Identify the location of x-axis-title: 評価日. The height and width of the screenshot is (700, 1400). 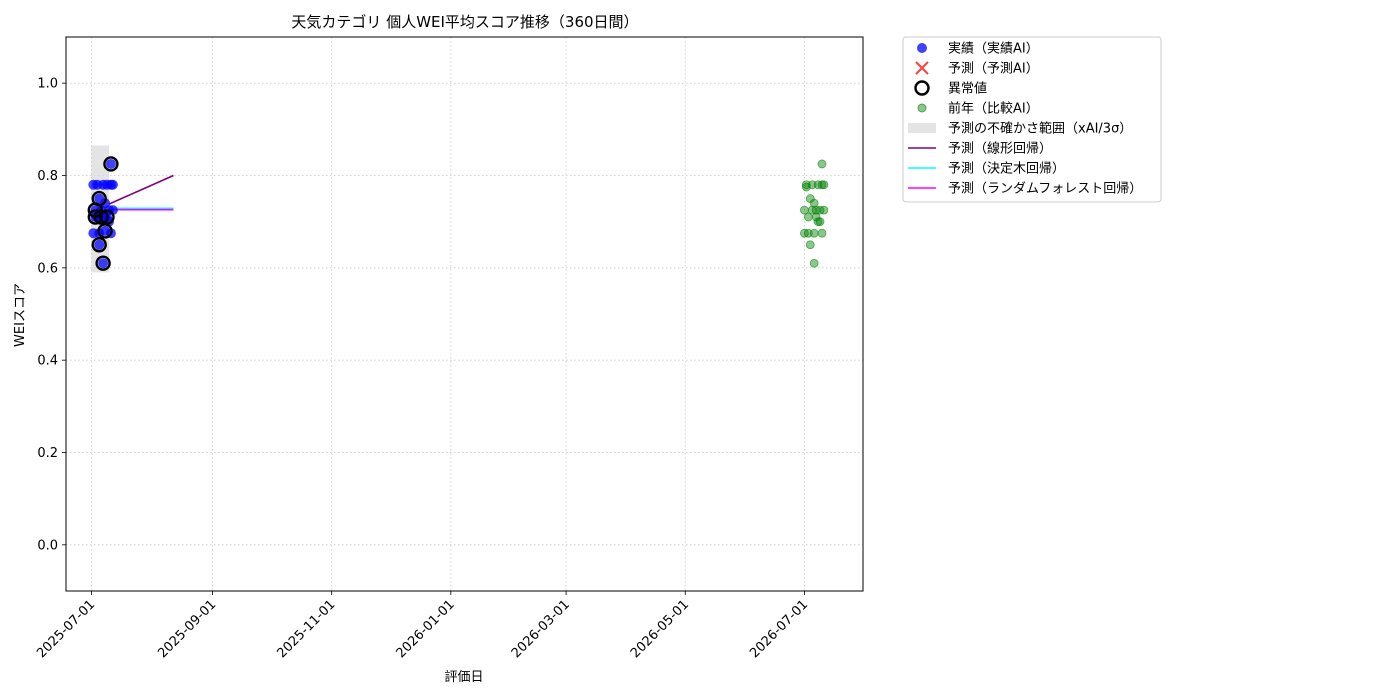
(463, 677).